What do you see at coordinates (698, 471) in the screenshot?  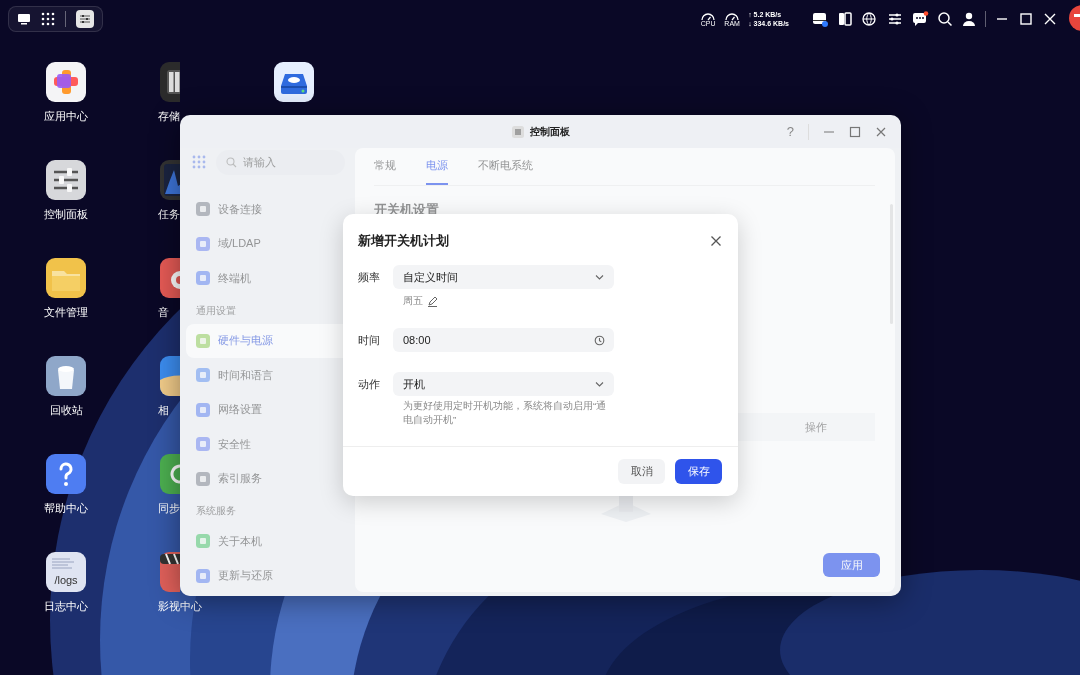 I see `save-button: 保存` at bounding box center [698, 471].